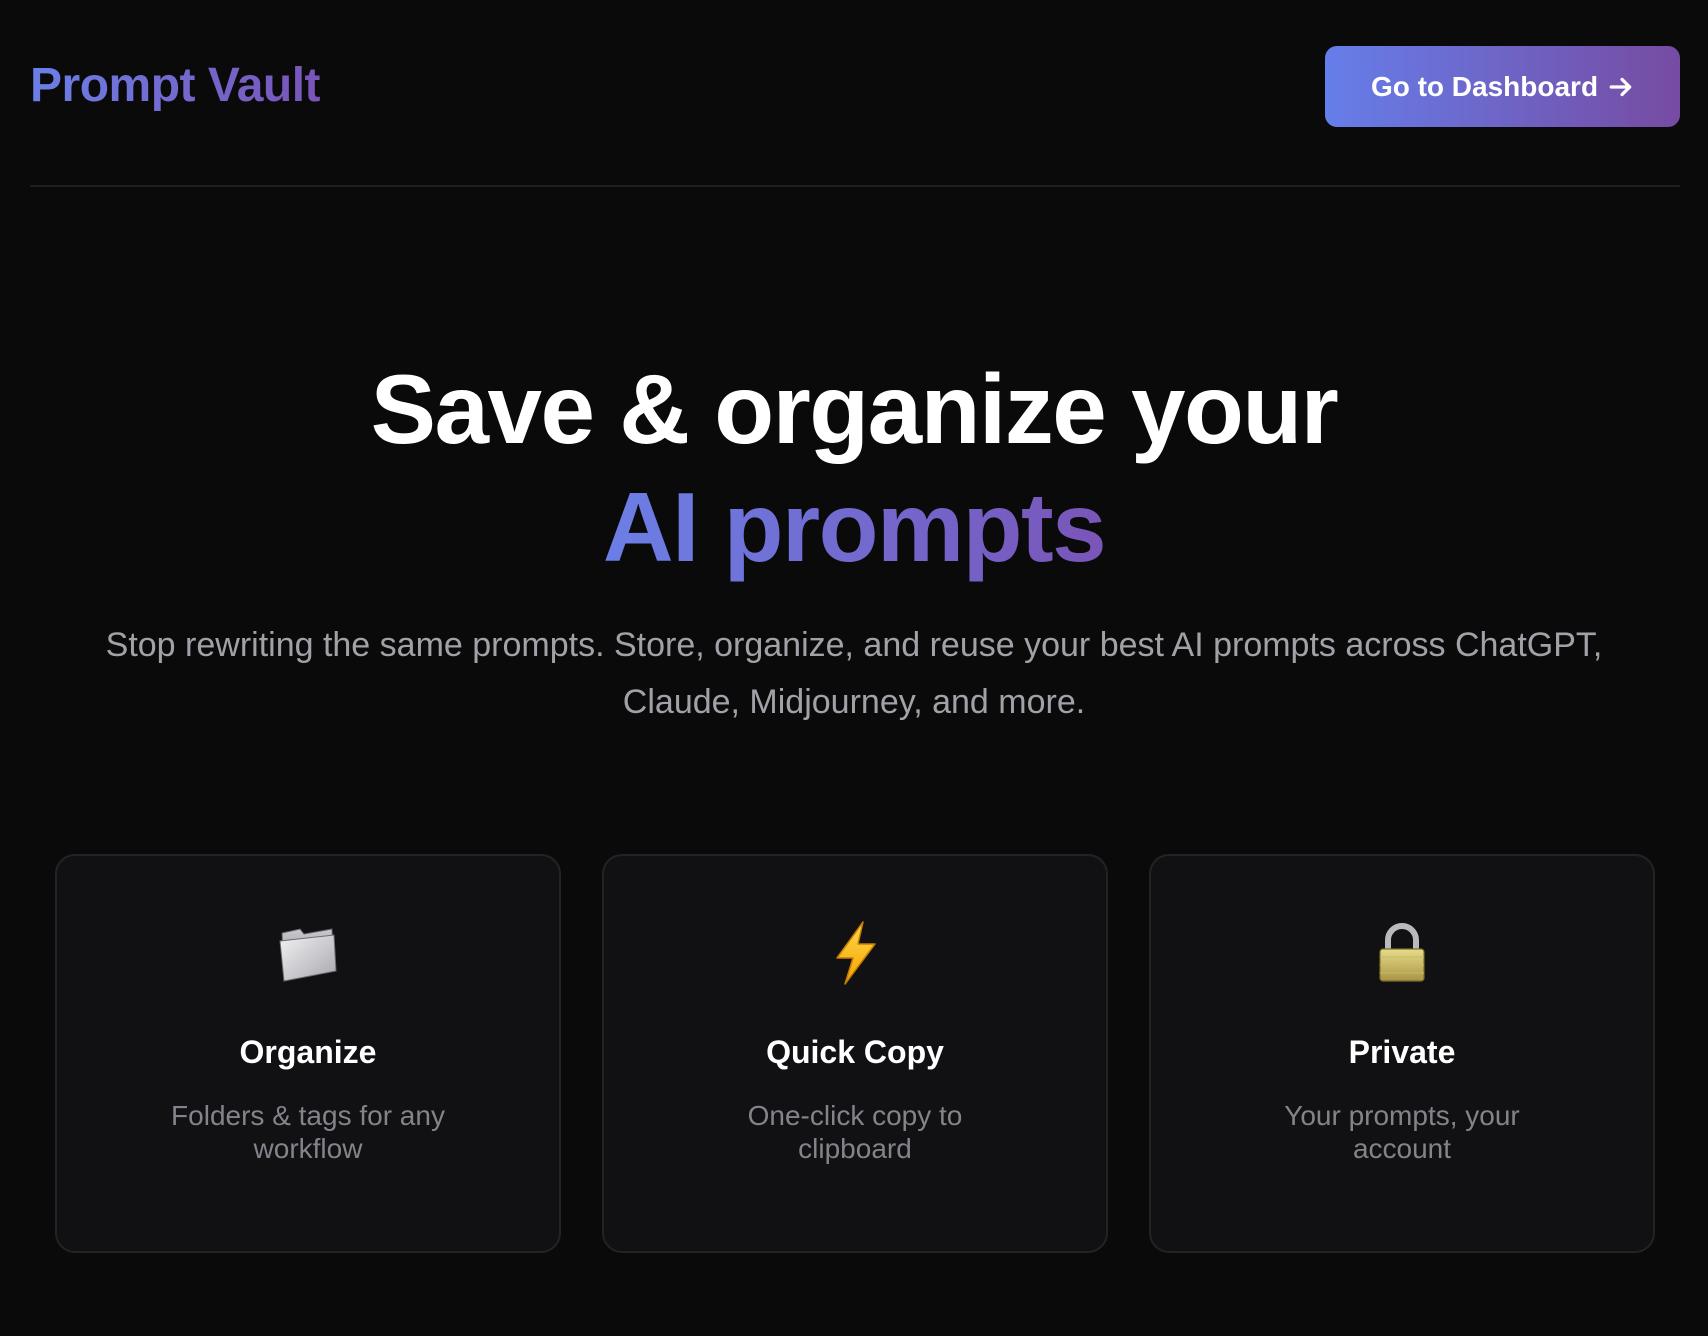  I want to click on feature-title: Private, so click(1402, 1052).